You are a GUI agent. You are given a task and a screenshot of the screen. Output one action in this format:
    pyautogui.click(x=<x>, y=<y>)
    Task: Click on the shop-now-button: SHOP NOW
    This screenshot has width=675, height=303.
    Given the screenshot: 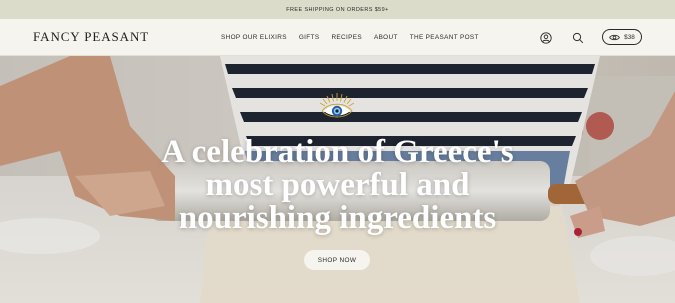 What is the action you would take?
    pyautogui.click(x=337, y=260)
    